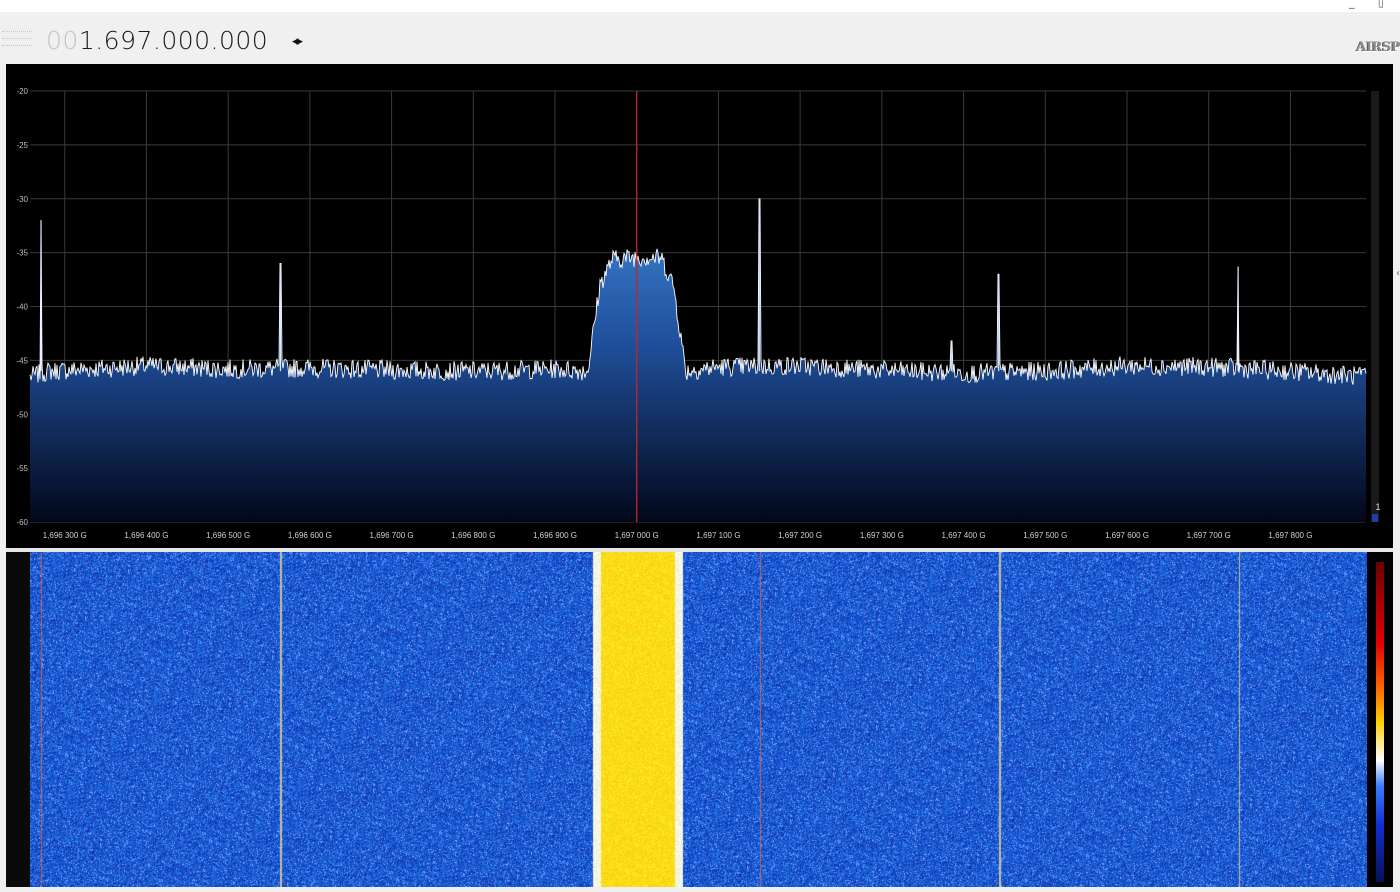 The width and height of the screenshot is (1400, 892). I want to click on x-tick-label: 1,697 200 G, so click(800, 535).